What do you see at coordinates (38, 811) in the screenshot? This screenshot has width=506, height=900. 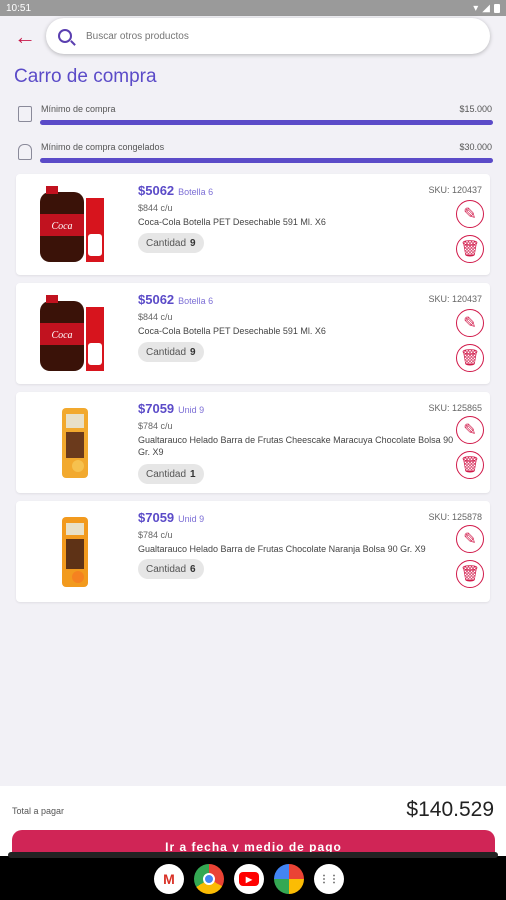 I see `total-label: Total a pagar` at bounding box center [38, 811].